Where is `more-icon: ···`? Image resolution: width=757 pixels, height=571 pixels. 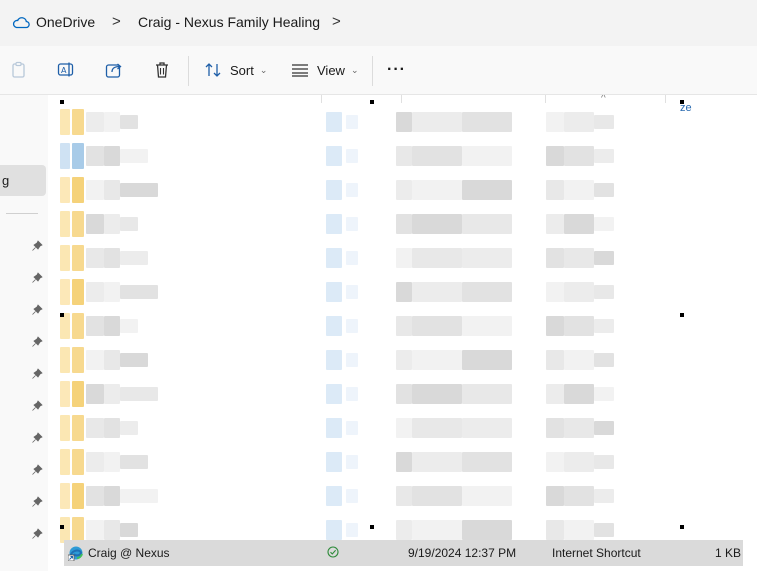 more-icon: ··· is located at coordinates (396, 69).